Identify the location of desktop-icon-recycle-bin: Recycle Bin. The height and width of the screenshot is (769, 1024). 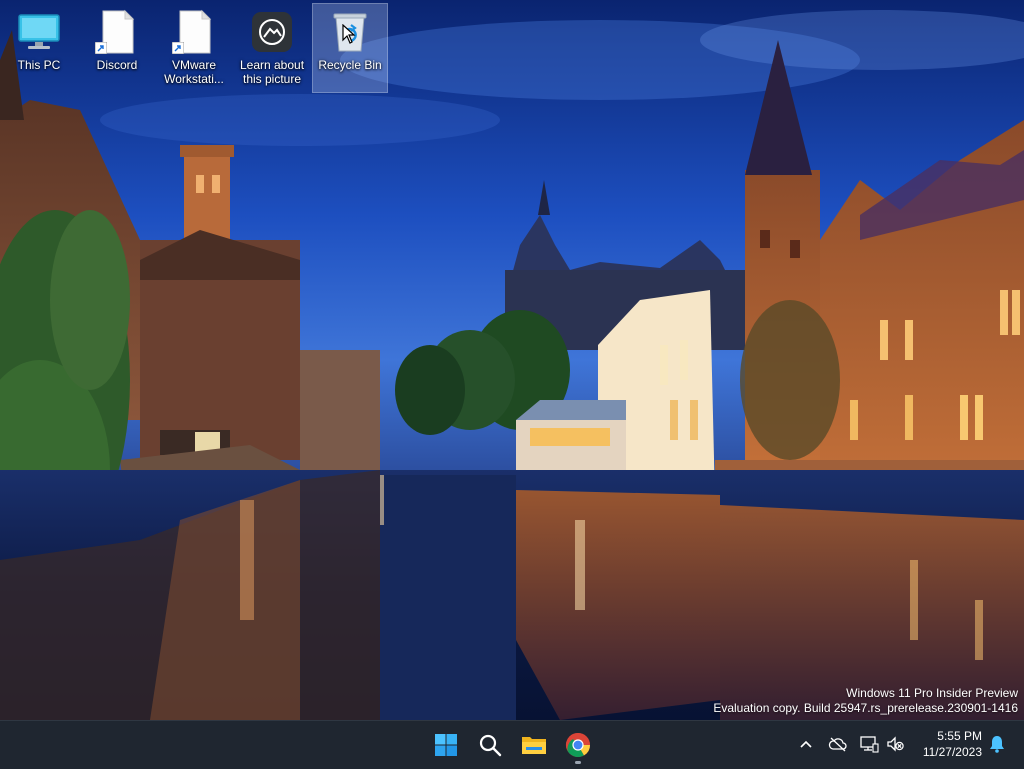
(350, 48).